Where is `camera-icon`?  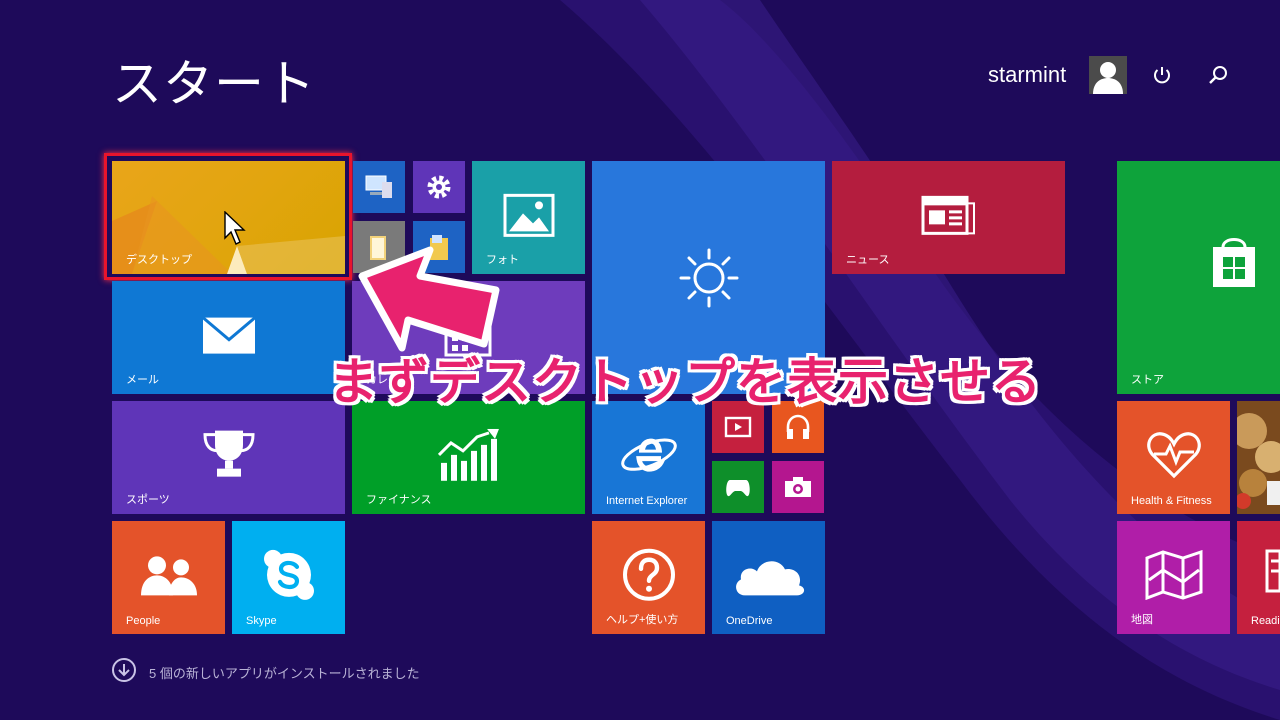
camera-icon is located at coordinates (798, 487).